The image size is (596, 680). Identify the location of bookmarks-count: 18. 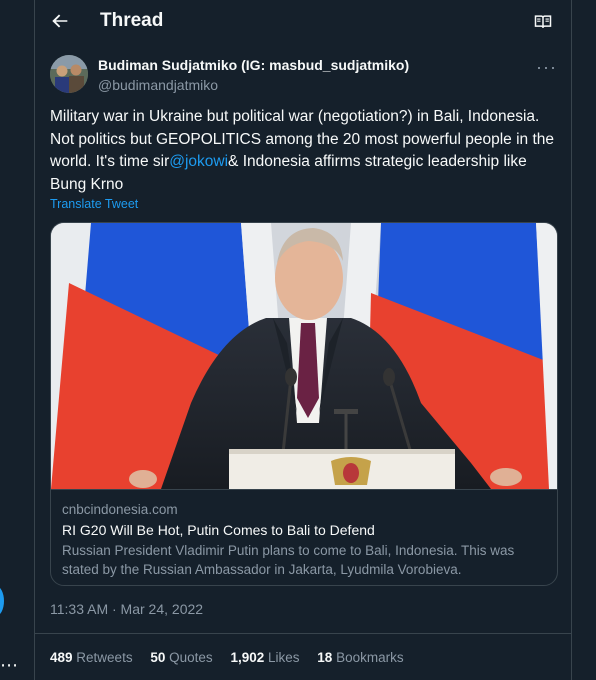
(325, 657).